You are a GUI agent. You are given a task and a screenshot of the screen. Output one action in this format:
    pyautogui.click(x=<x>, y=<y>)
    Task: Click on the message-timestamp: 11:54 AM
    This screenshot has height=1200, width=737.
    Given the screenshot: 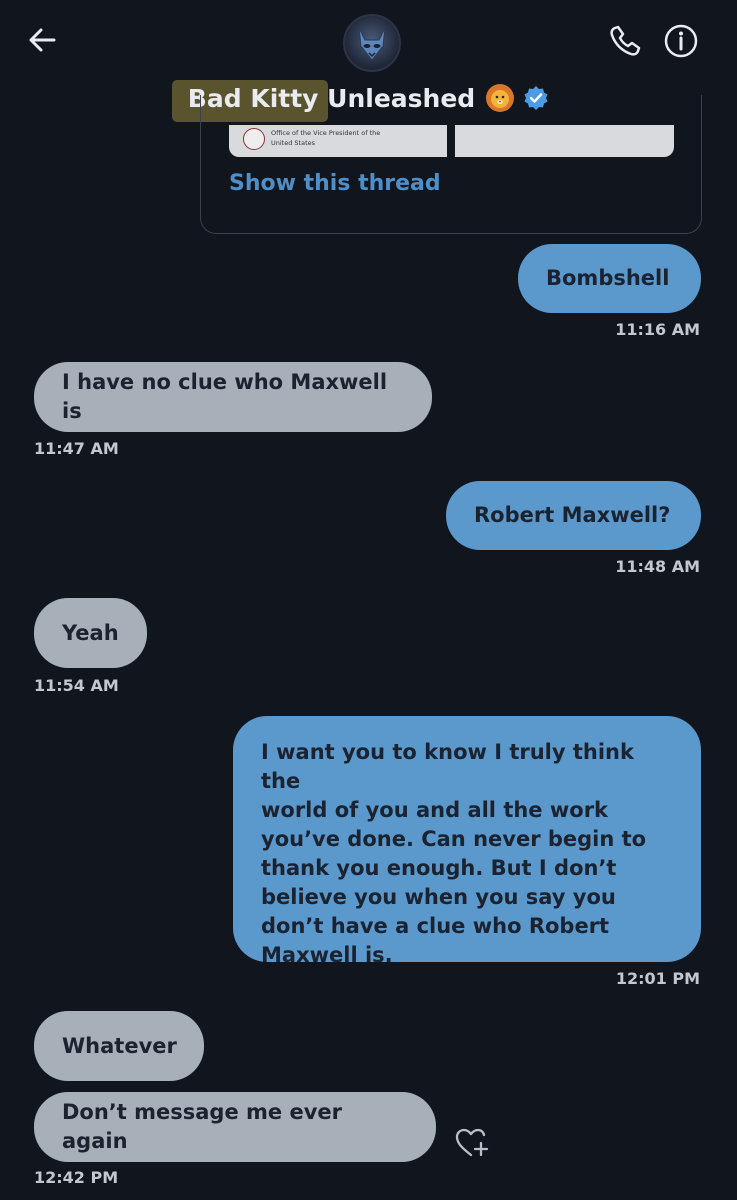 What is the action you would take?
    pyautogui.click(x=76, y=685)
    